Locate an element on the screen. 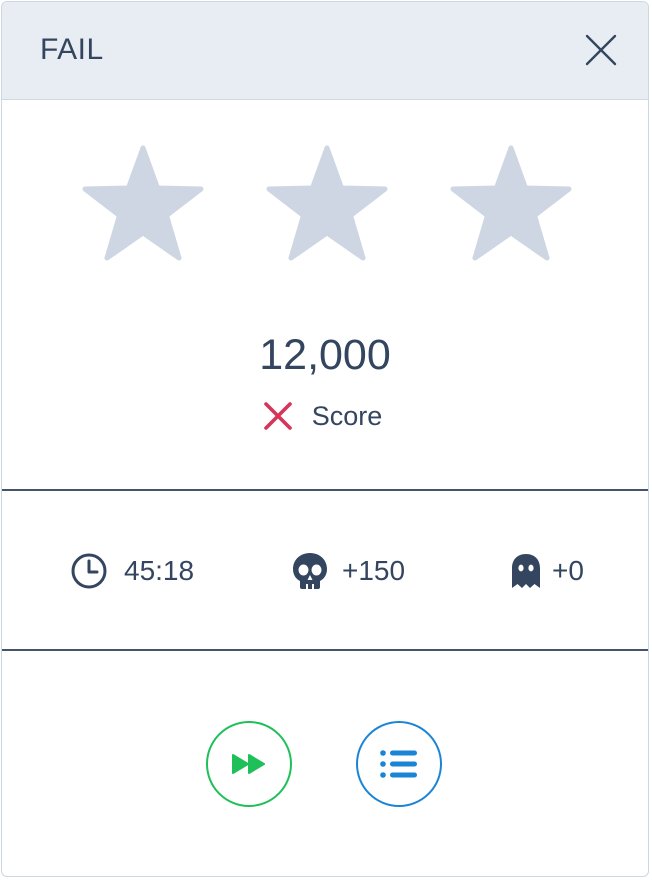 The height and width of the screenshot is (880, 652). continue-button is located at coordinates (249, 764).